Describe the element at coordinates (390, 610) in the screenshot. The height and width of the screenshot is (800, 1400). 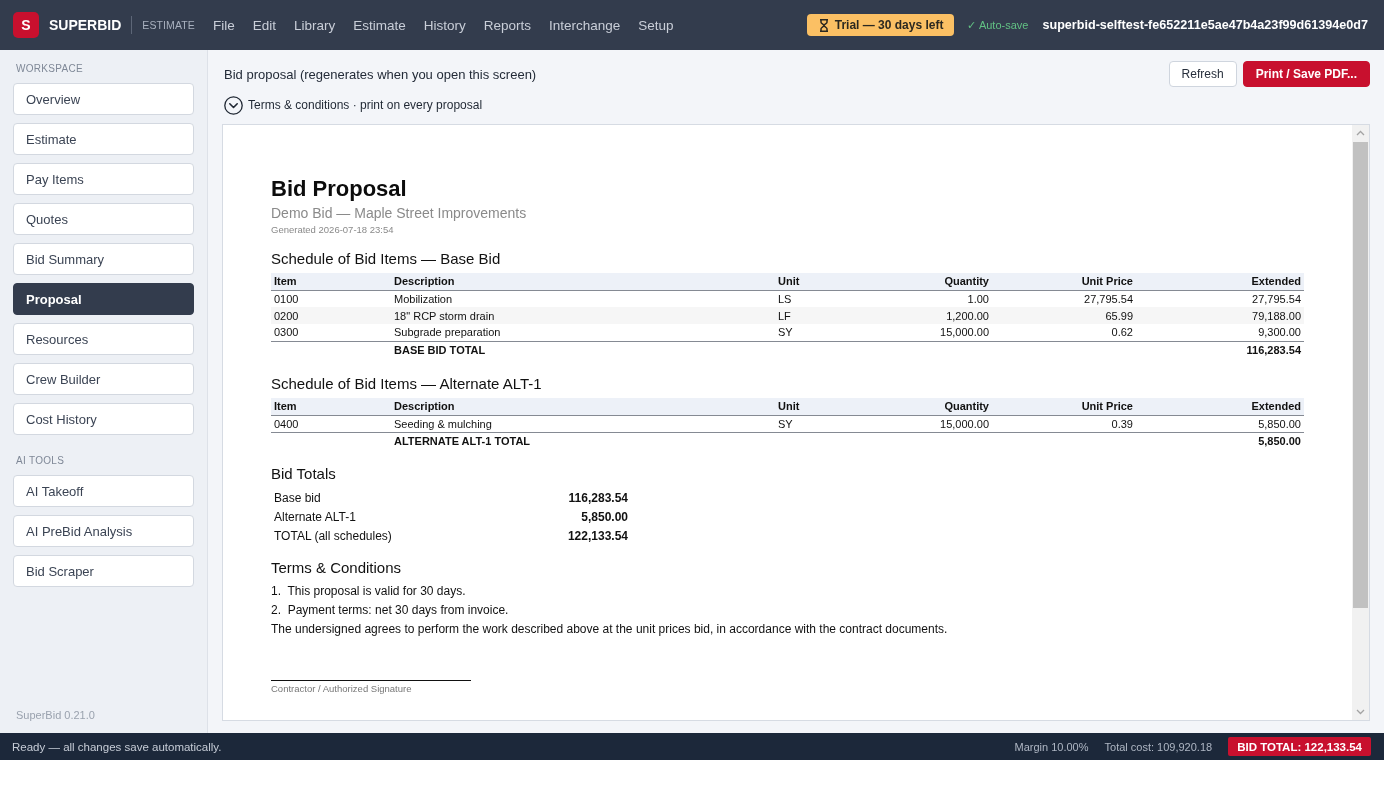
I see `terms-item: 2. Payment terms: net 30 days from invoice.` at that location.